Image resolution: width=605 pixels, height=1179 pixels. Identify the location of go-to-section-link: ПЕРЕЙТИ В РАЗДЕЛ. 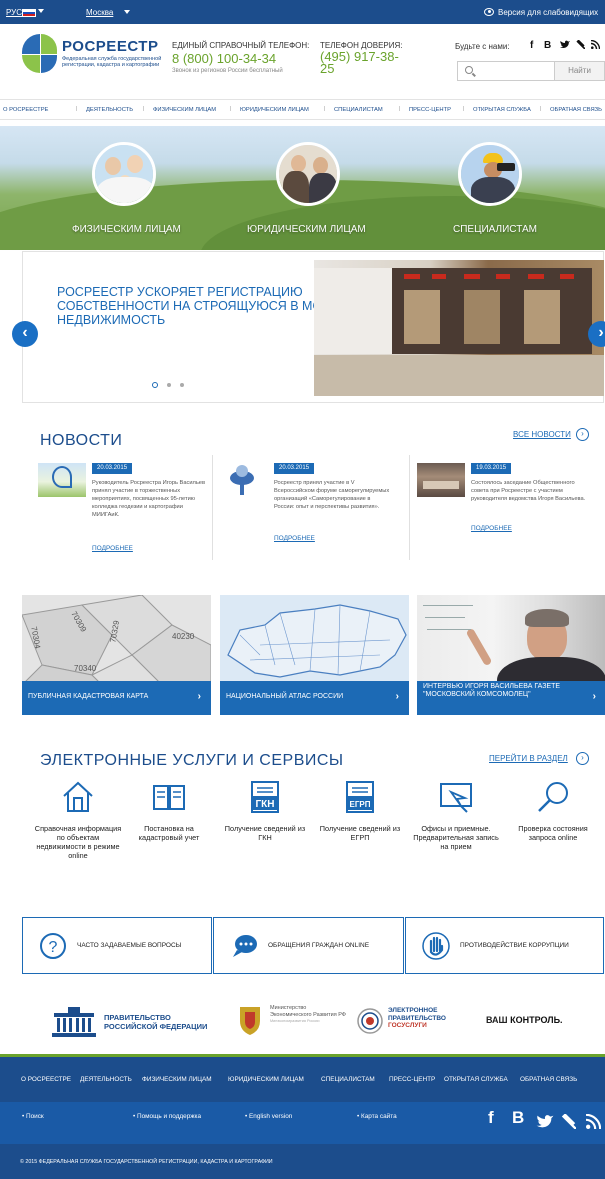
(528, 758).